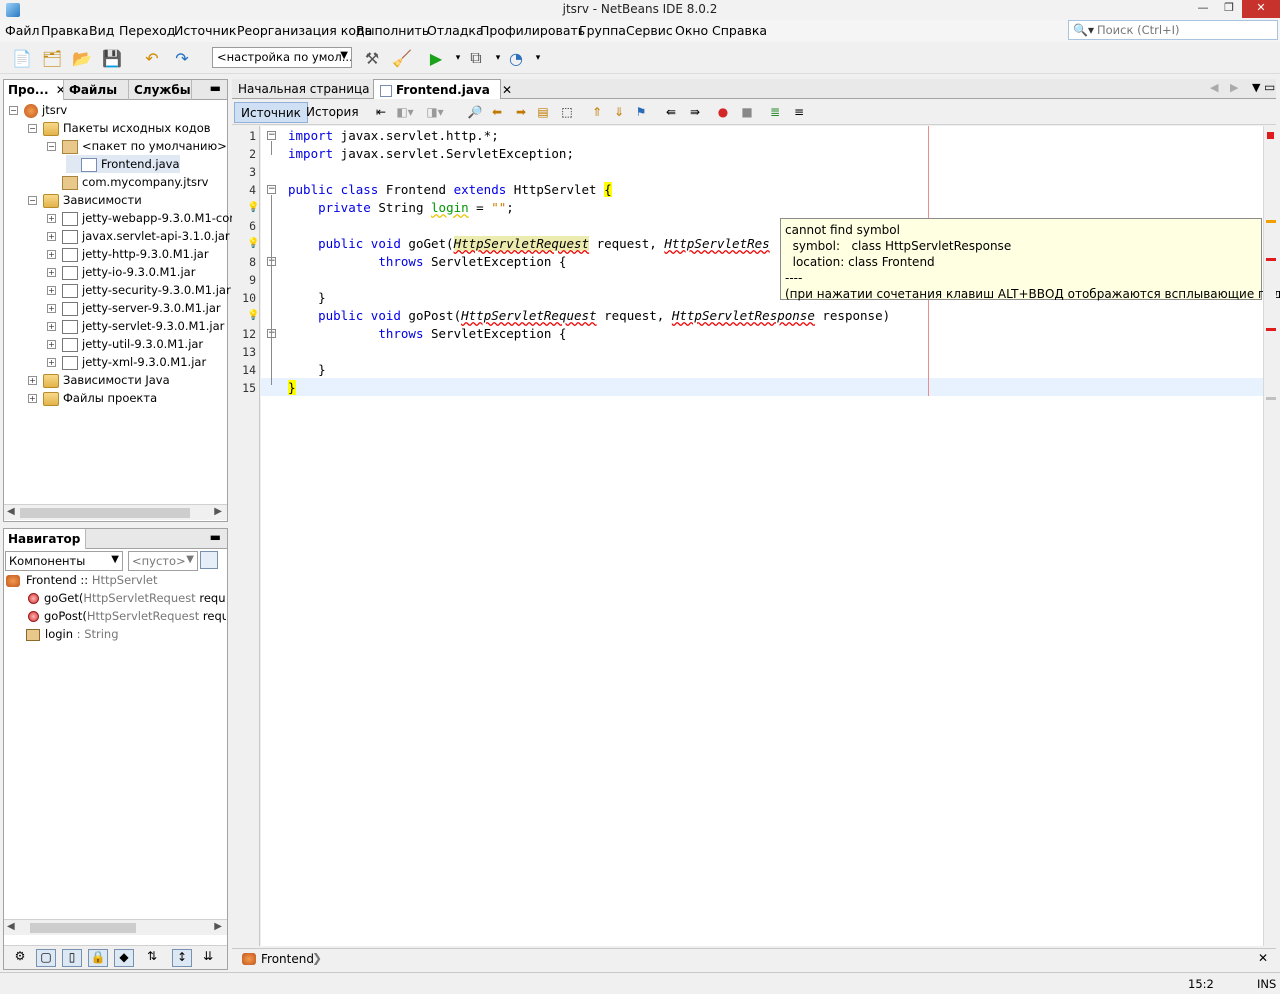 The image size is (1280, 994). I want to click on tree-item: Frontend.java, so click(123, 164).